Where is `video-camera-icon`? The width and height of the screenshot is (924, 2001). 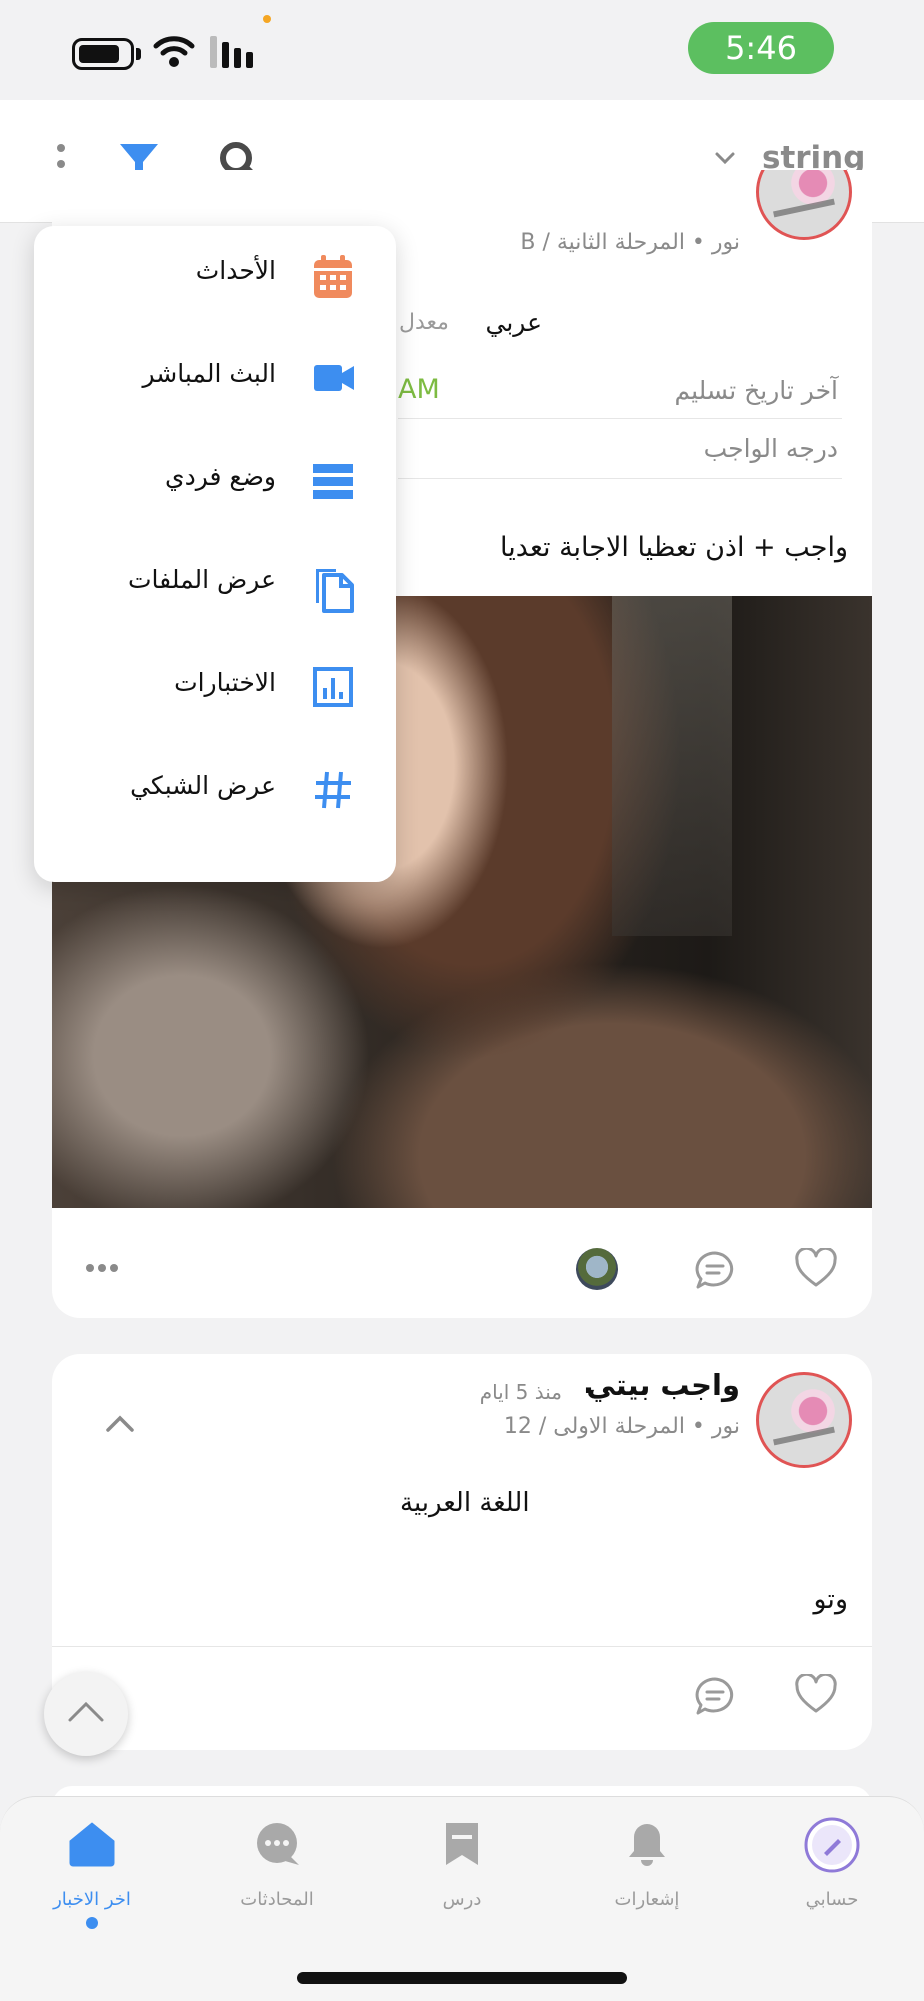
video-camera-icon is located at coordinates (334, 378).